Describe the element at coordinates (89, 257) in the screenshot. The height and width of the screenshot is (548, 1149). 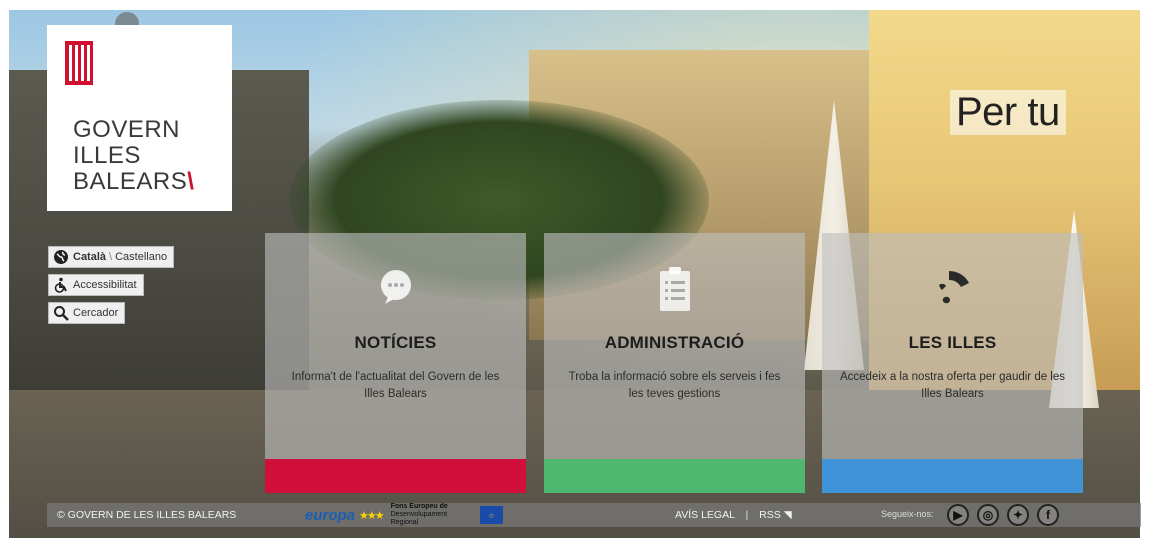
I see `language-catala: Català` at that location.